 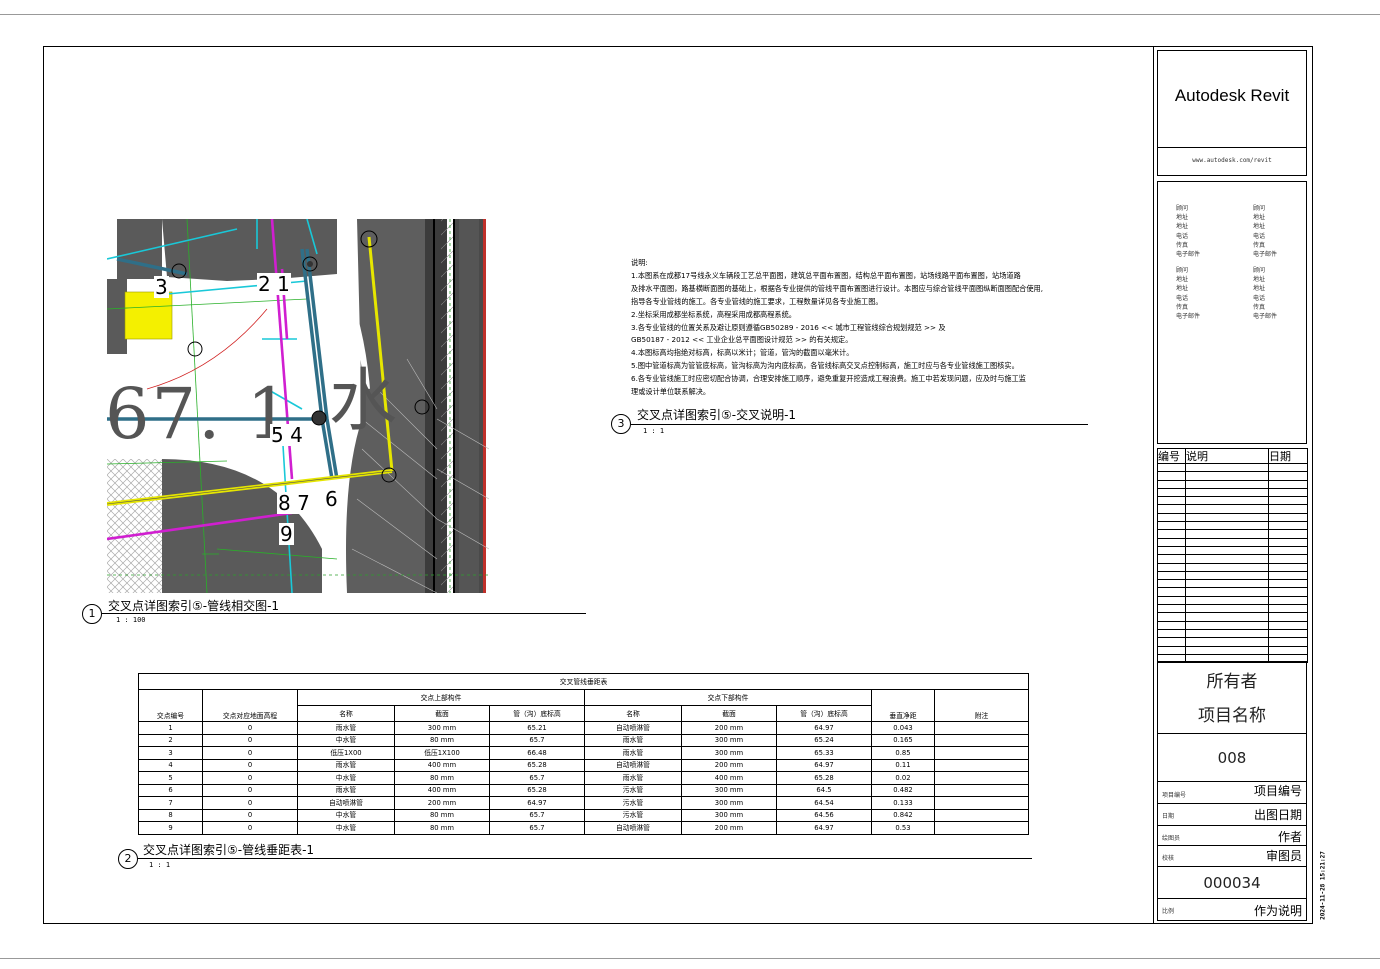 What do you see at coordinates (193, 605) in the screenshot?
I see `view-1-title: 交叉点详图索引⑤-管线相交图-1` at bounding box center [193, 605].